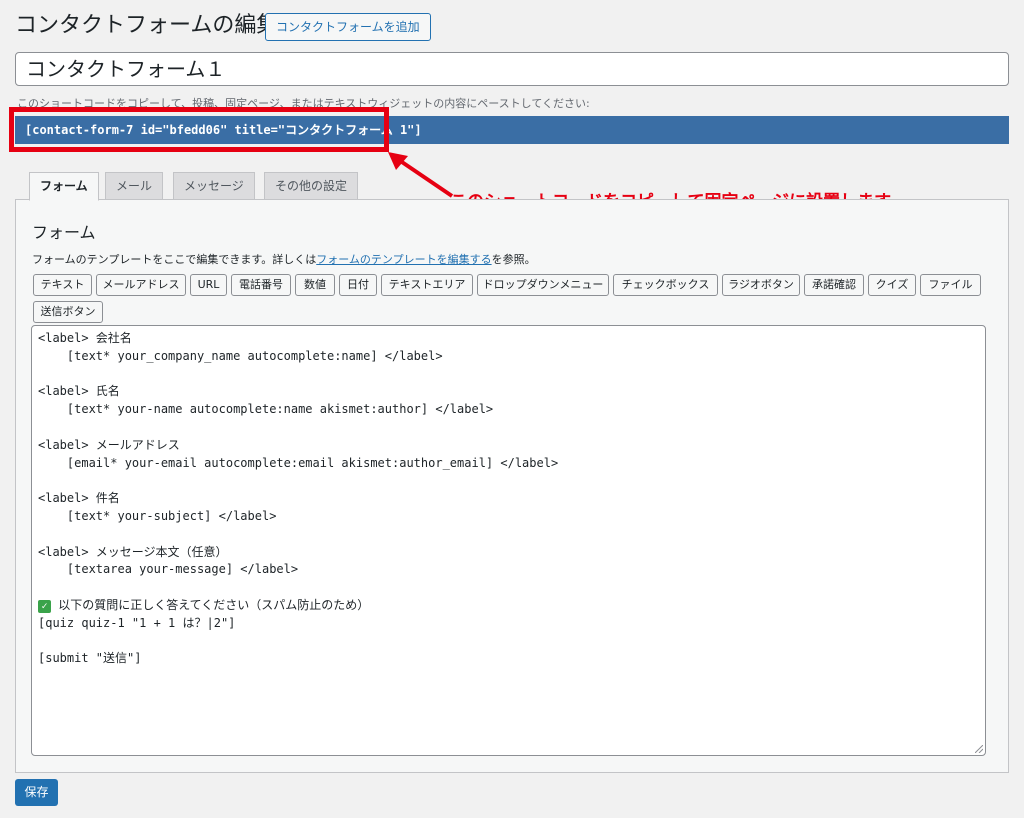 The image size is (1024, 818). Describe the element at coordinates (64, 186) in the screenshot. I see `tab-form: フォーム` at that location.